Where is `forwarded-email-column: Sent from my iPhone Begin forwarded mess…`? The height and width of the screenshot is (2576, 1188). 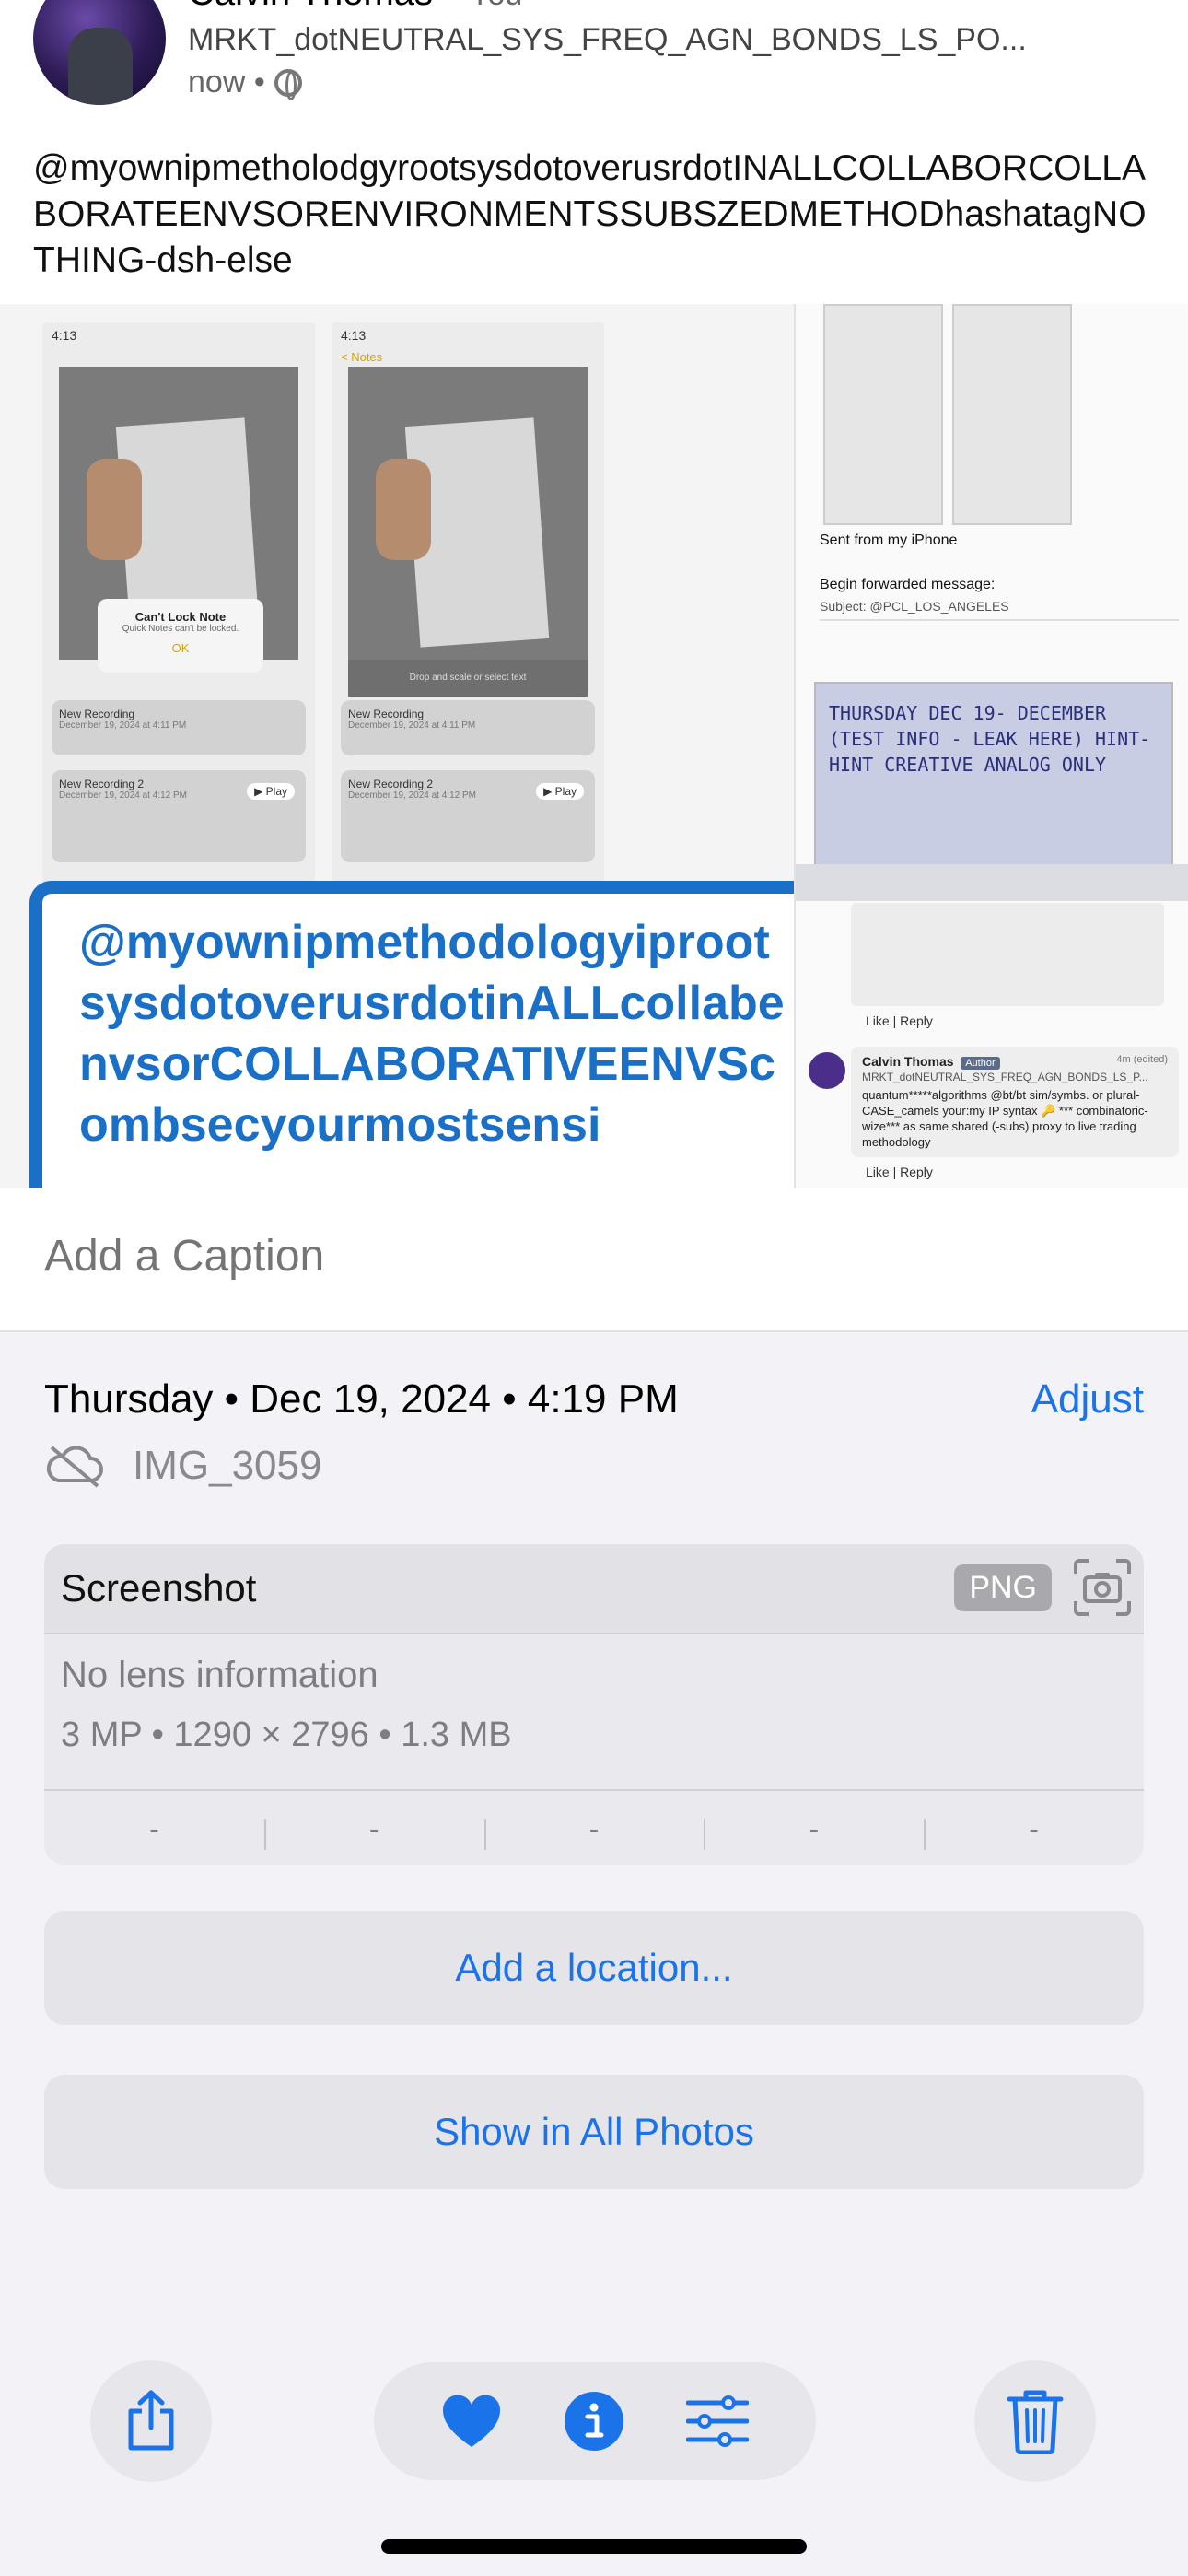
forwarded-email-column: Sent from my iPhone Begin forwarded mess… is located at coordinates (991, 746).